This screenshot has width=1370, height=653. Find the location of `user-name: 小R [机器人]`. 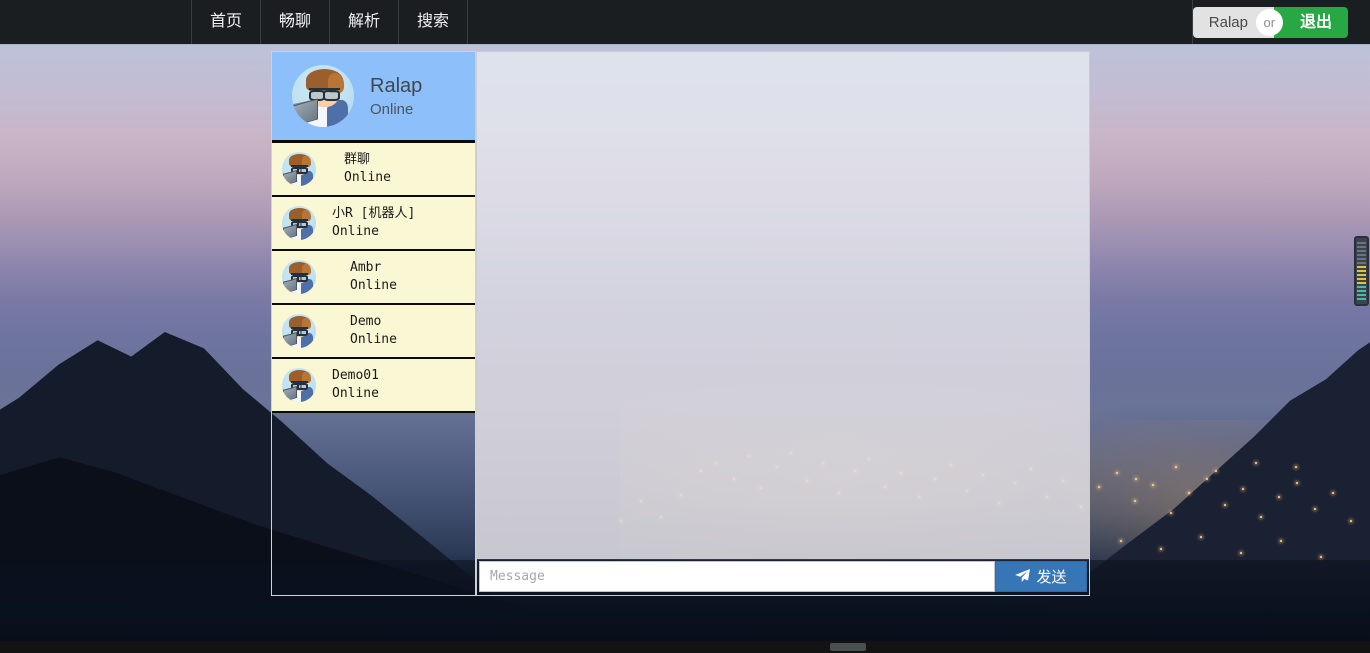

user-name: 小R [机器人] is located at coordinates (374, 214).